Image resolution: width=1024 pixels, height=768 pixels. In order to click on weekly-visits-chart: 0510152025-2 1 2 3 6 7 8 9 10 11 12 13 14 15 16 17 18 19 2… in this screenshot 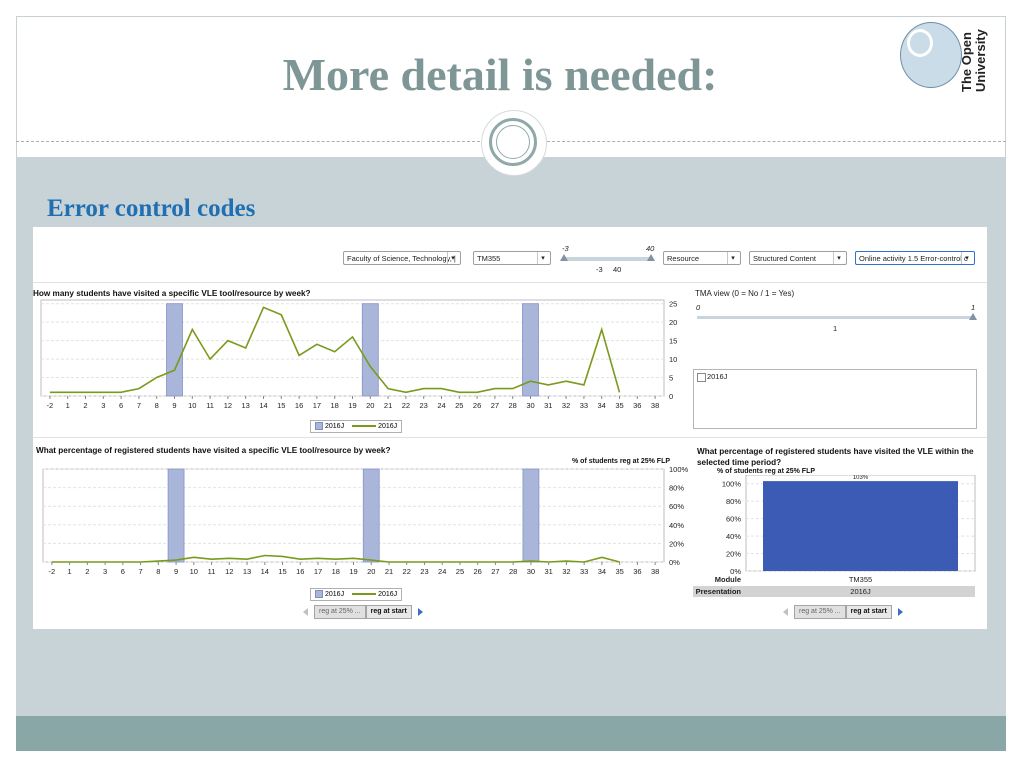, I will do `click(358, 354)`.